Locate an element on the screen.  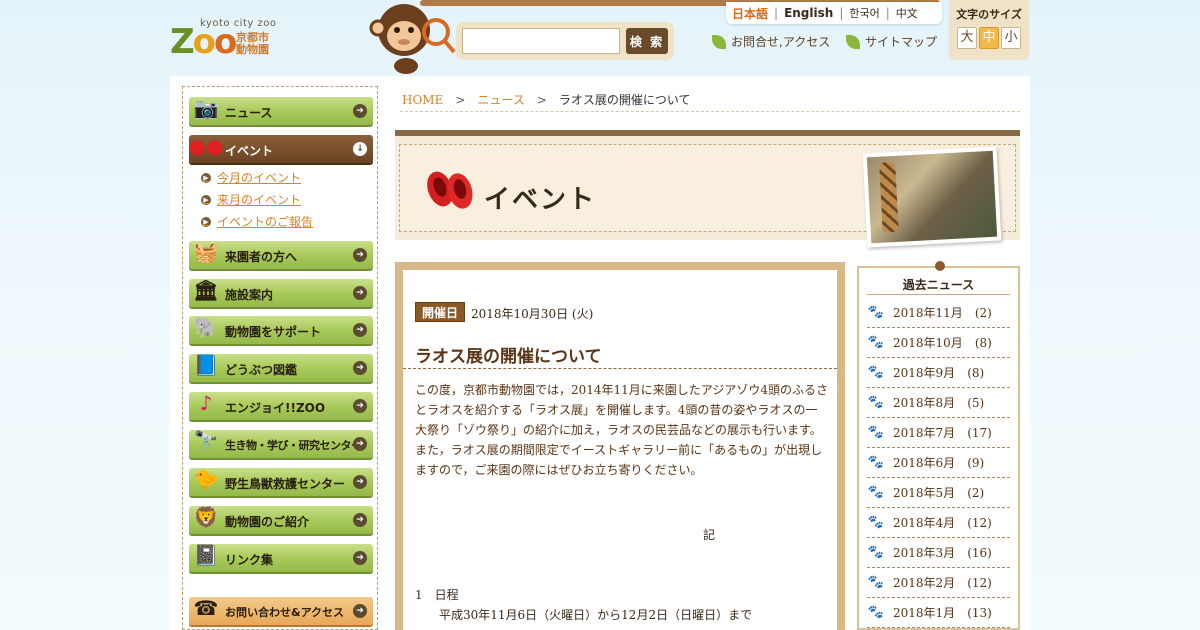
breadcrumb-home: HOME is located at coordinates (422, 100).